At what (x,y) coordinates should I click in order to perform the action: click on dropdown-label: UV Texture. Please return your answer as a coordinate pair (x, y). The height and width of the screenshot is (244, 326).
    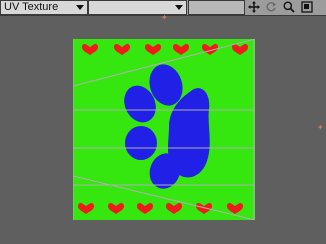
    Looking at the image, I should click on (31, 7).